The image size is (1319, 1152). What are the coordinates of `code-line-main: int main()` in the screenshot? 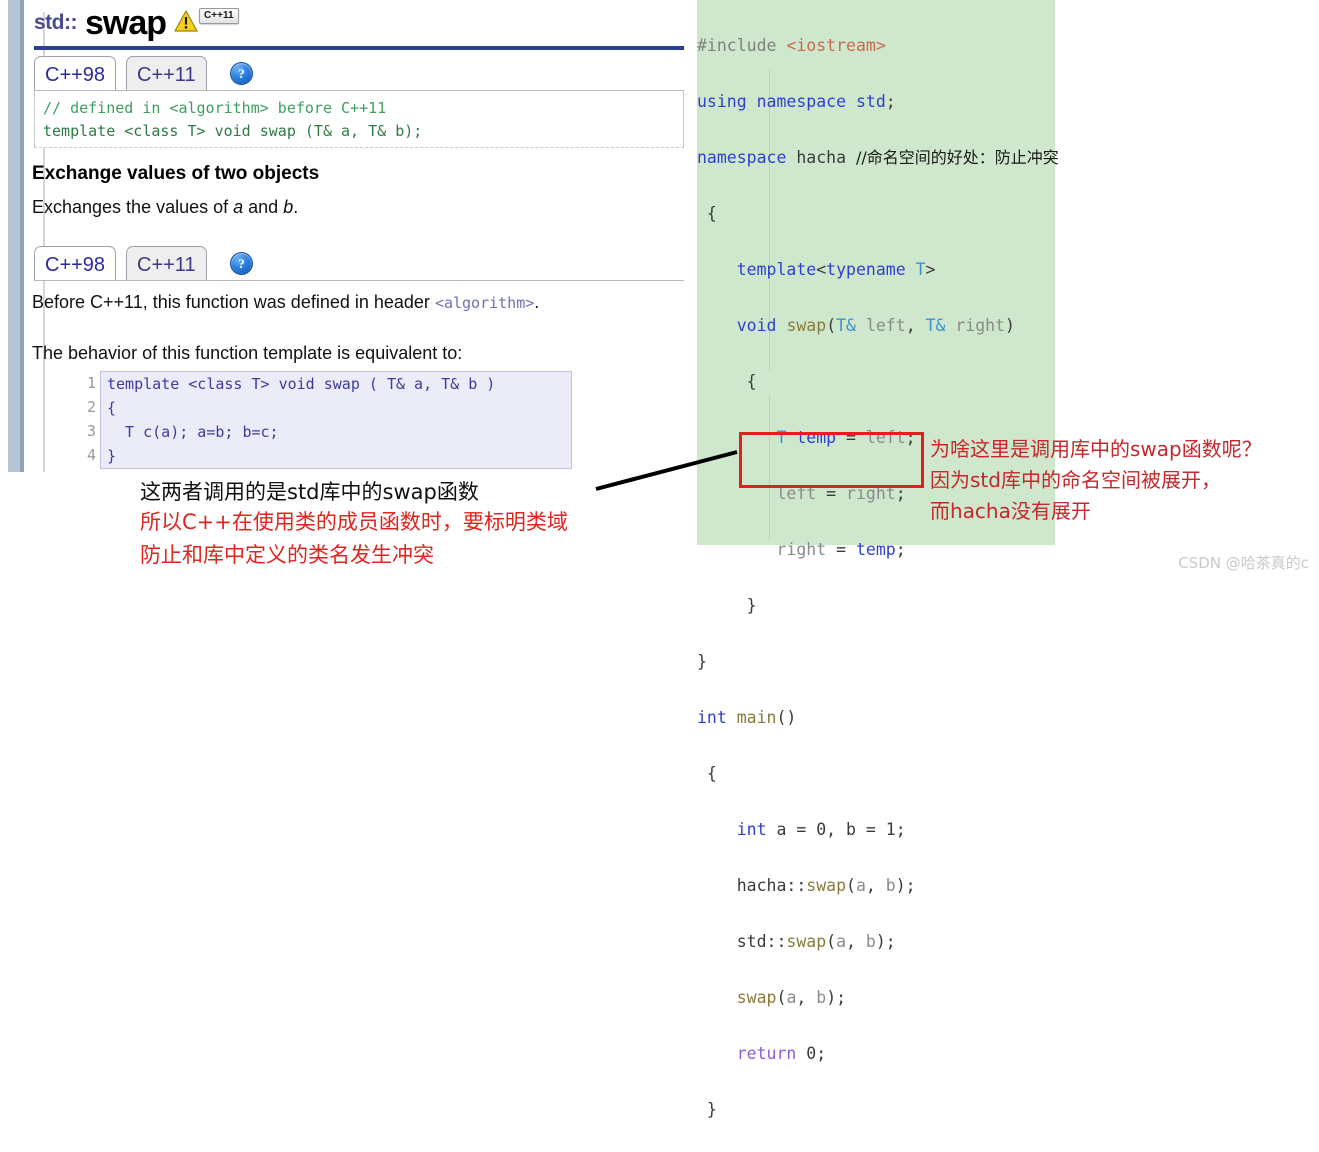 It's located at (747, 717).